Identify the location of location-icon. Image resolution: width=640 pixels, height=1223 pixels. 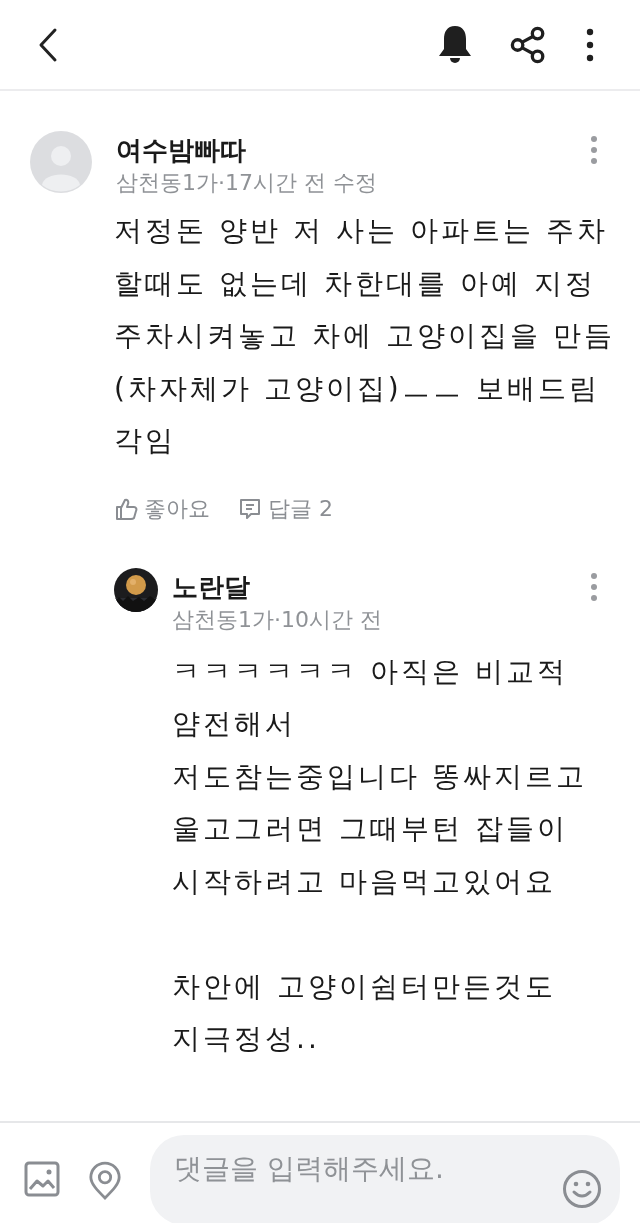
(105, 1181).